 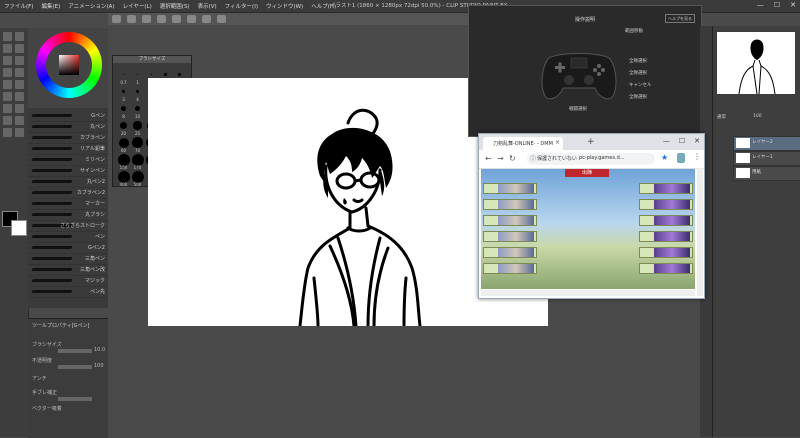 What do you see at coordinates (591, 142) in the screenshot?
I see `new-tab-button: +` at bounding box center [591, 142].